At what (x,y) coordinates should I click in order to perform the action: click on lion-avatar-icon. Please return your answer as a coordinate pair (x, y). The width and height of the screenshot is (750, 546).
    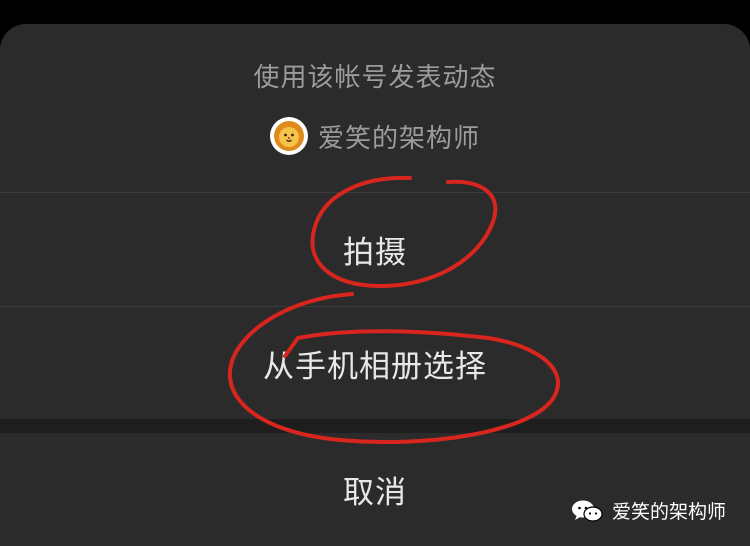
    Looking at the image, I should click on (288, 136).